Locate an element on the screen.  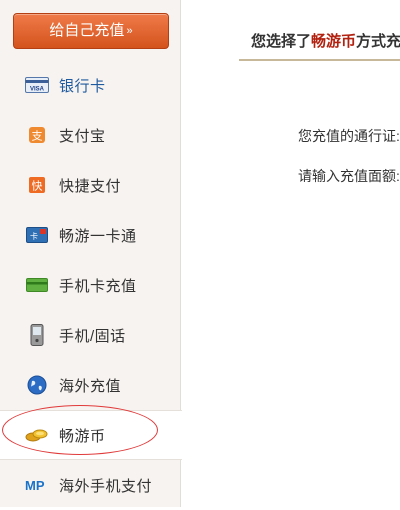
svg-text: MP is located at coordinates (35, 485).